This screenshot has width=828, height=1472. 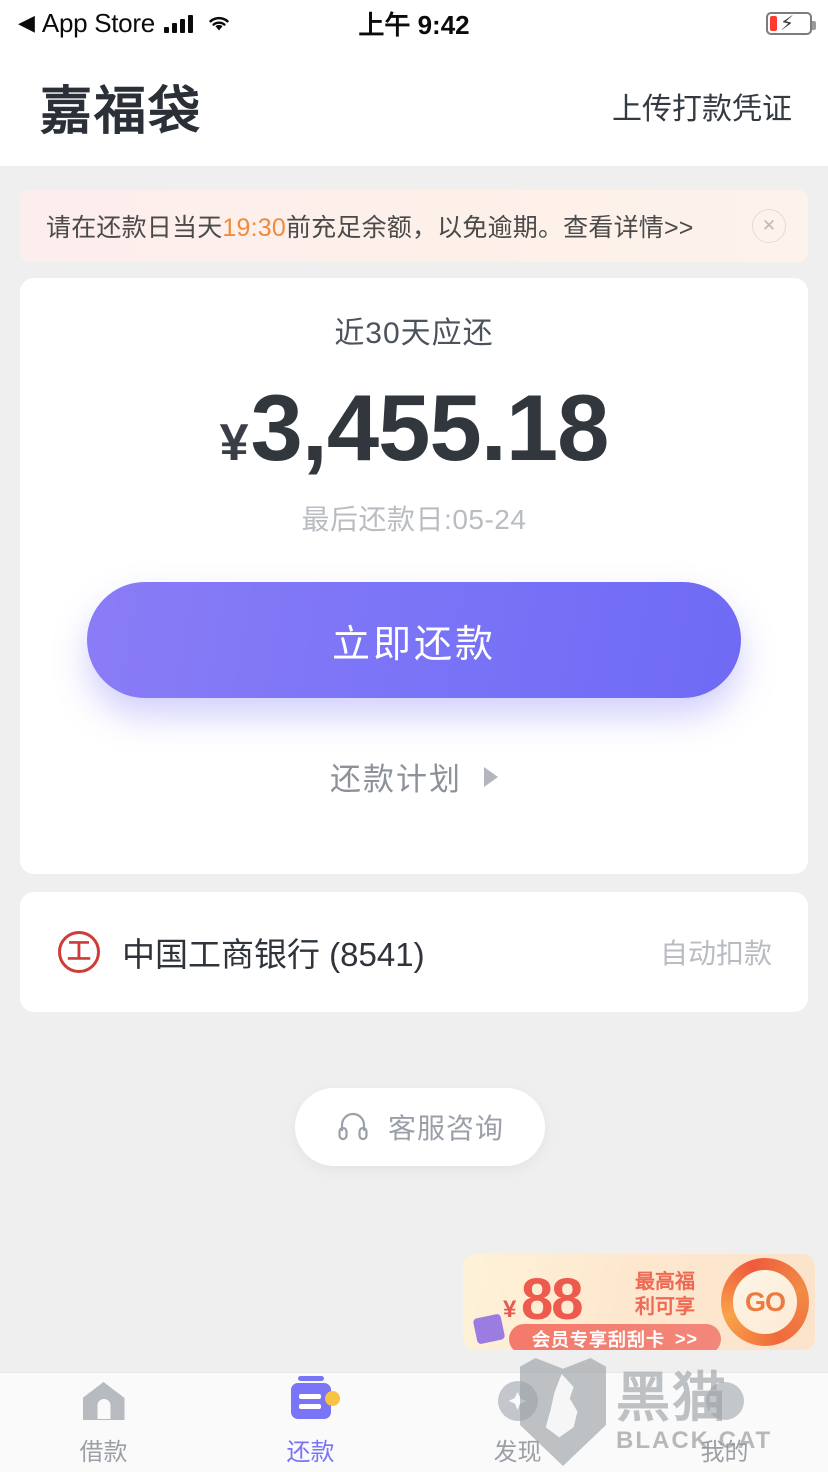 I want to click on tab-loan: 借款, so click(x=103, y=1422).